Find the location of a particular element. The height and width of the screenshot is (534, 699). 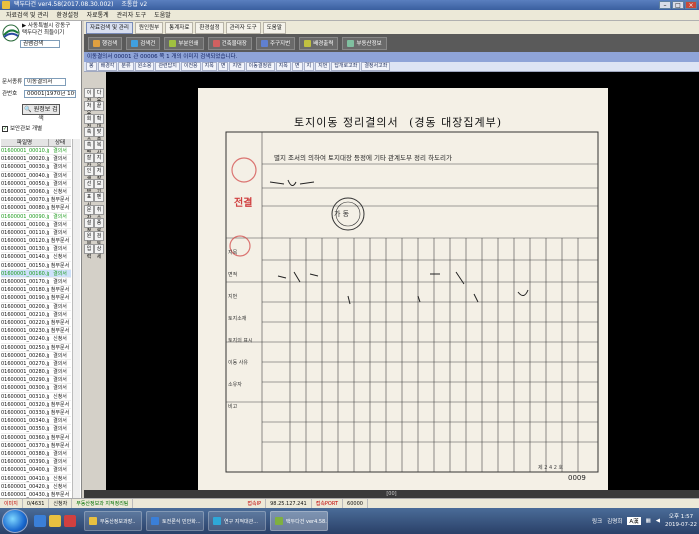

network-icon: ▦ is located at coordinates (648, 521).